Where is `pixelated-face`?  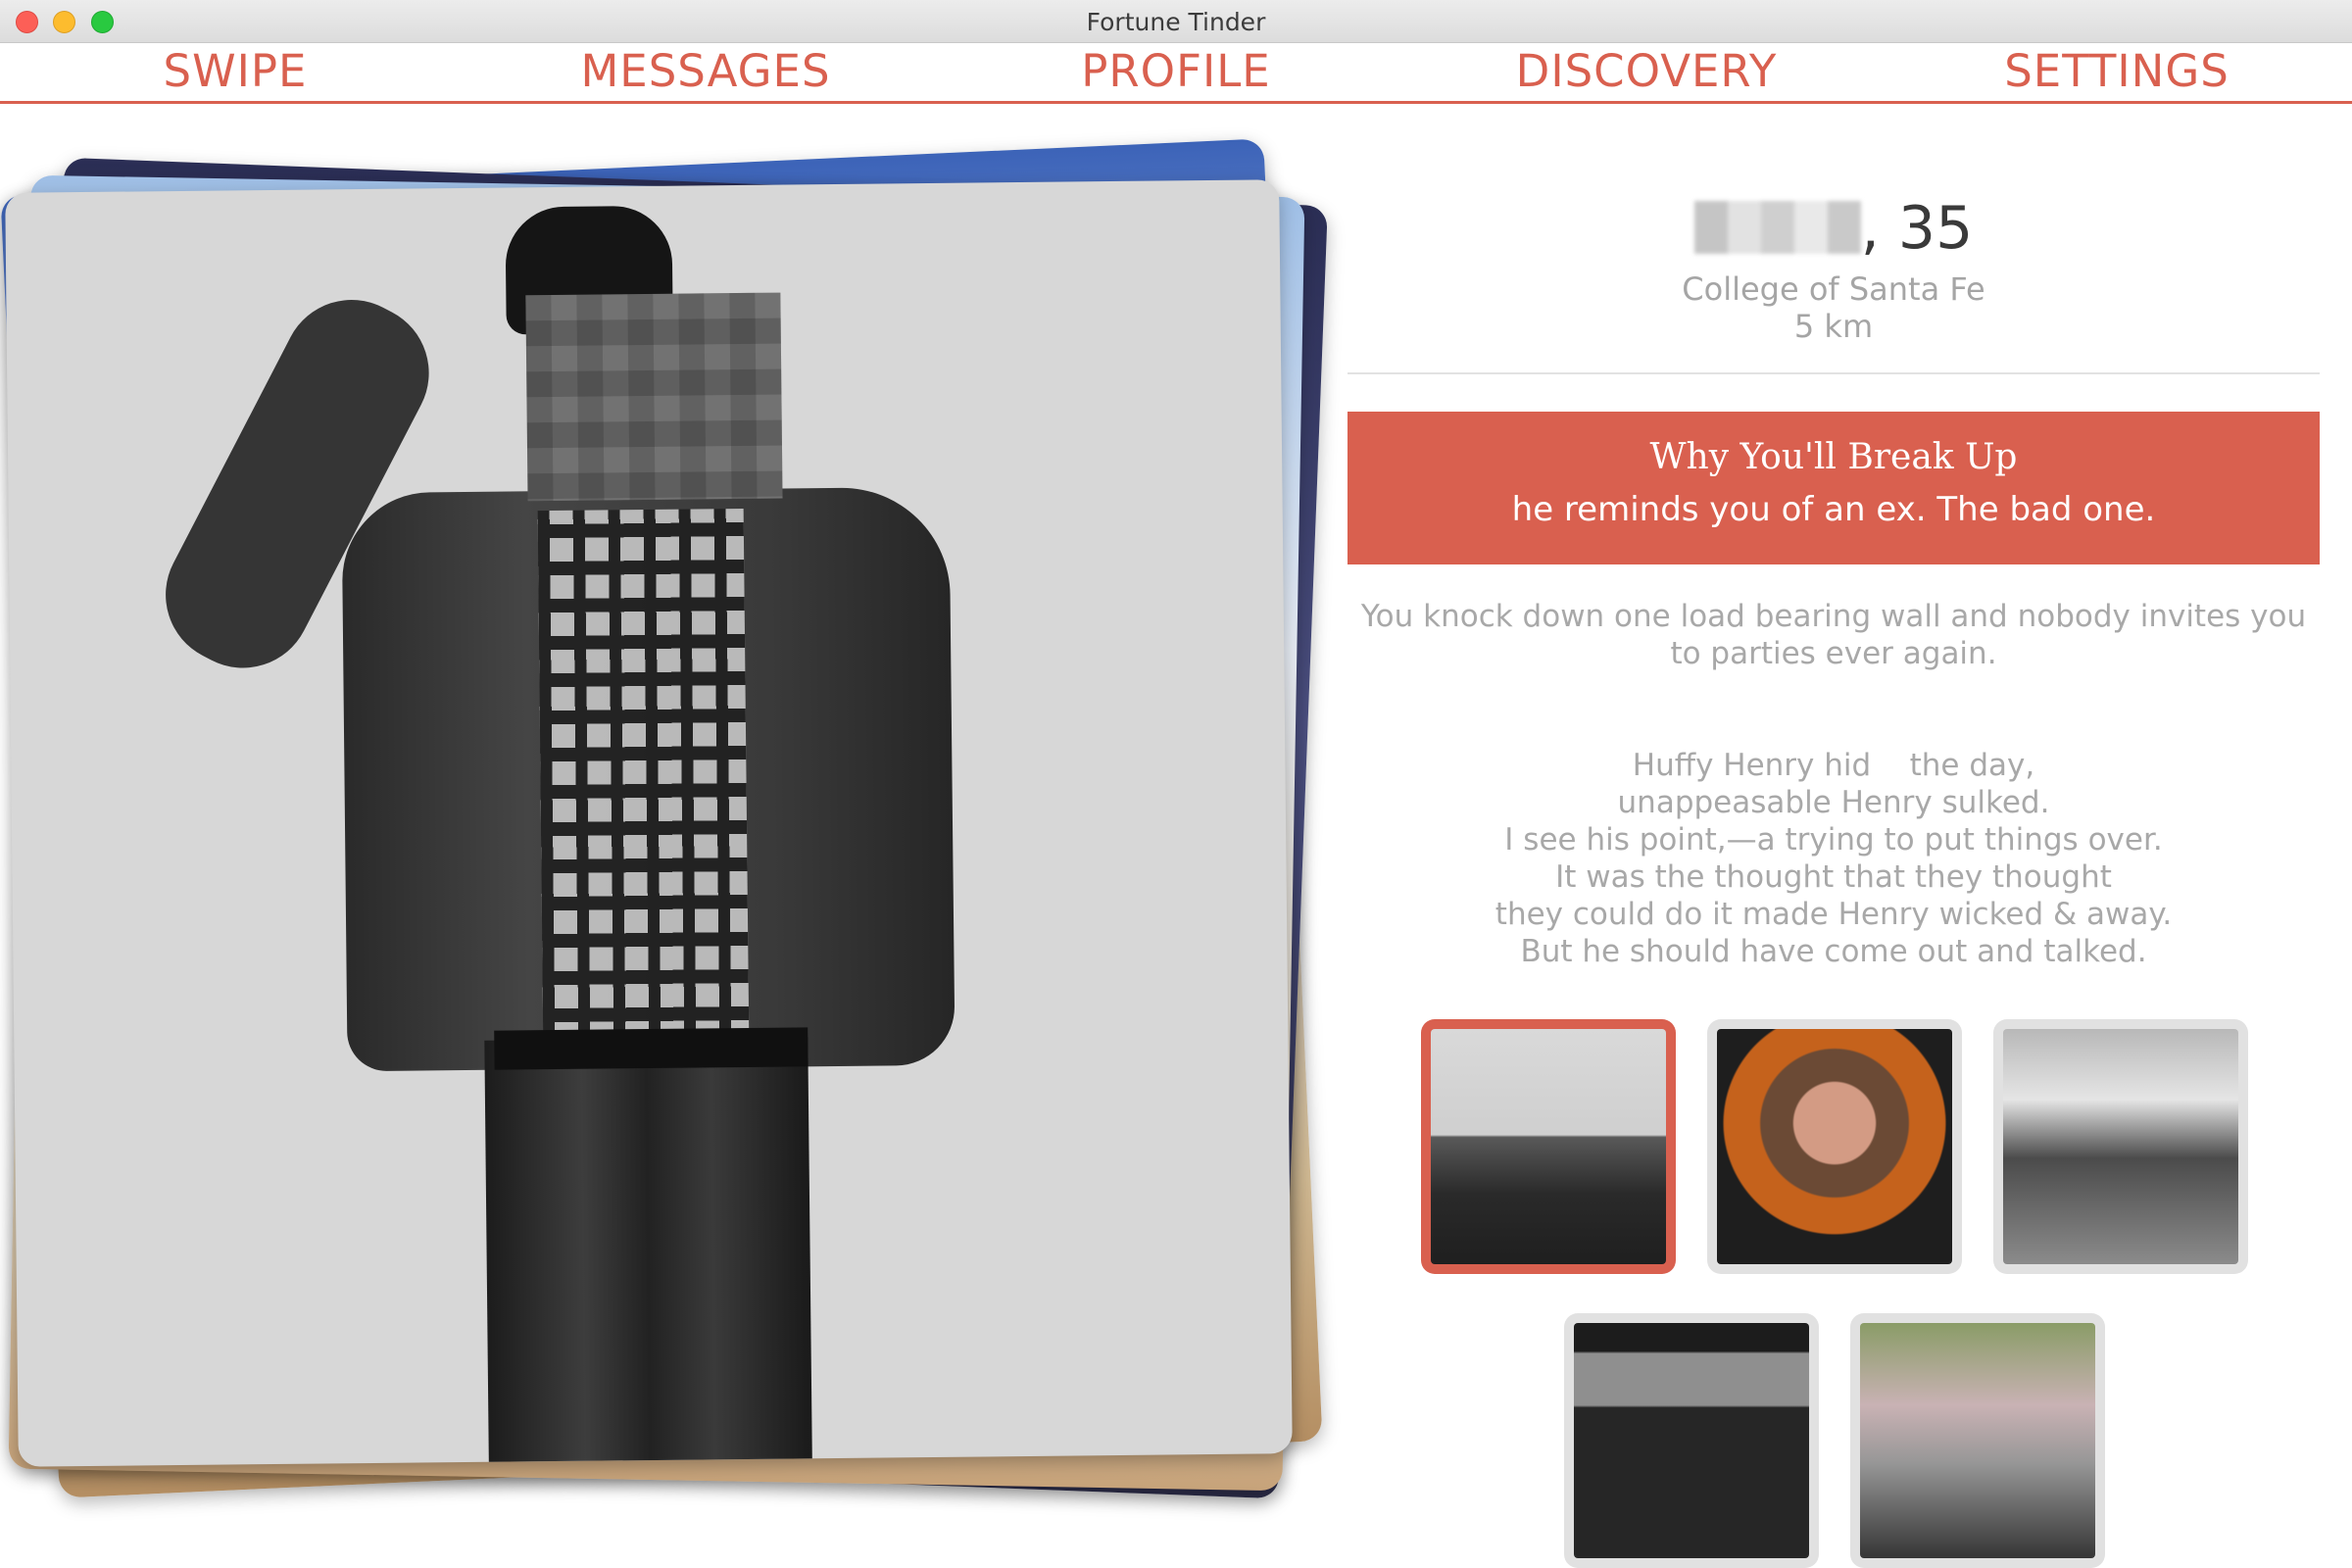
pixelated-face is located at coordinates (654, 397).